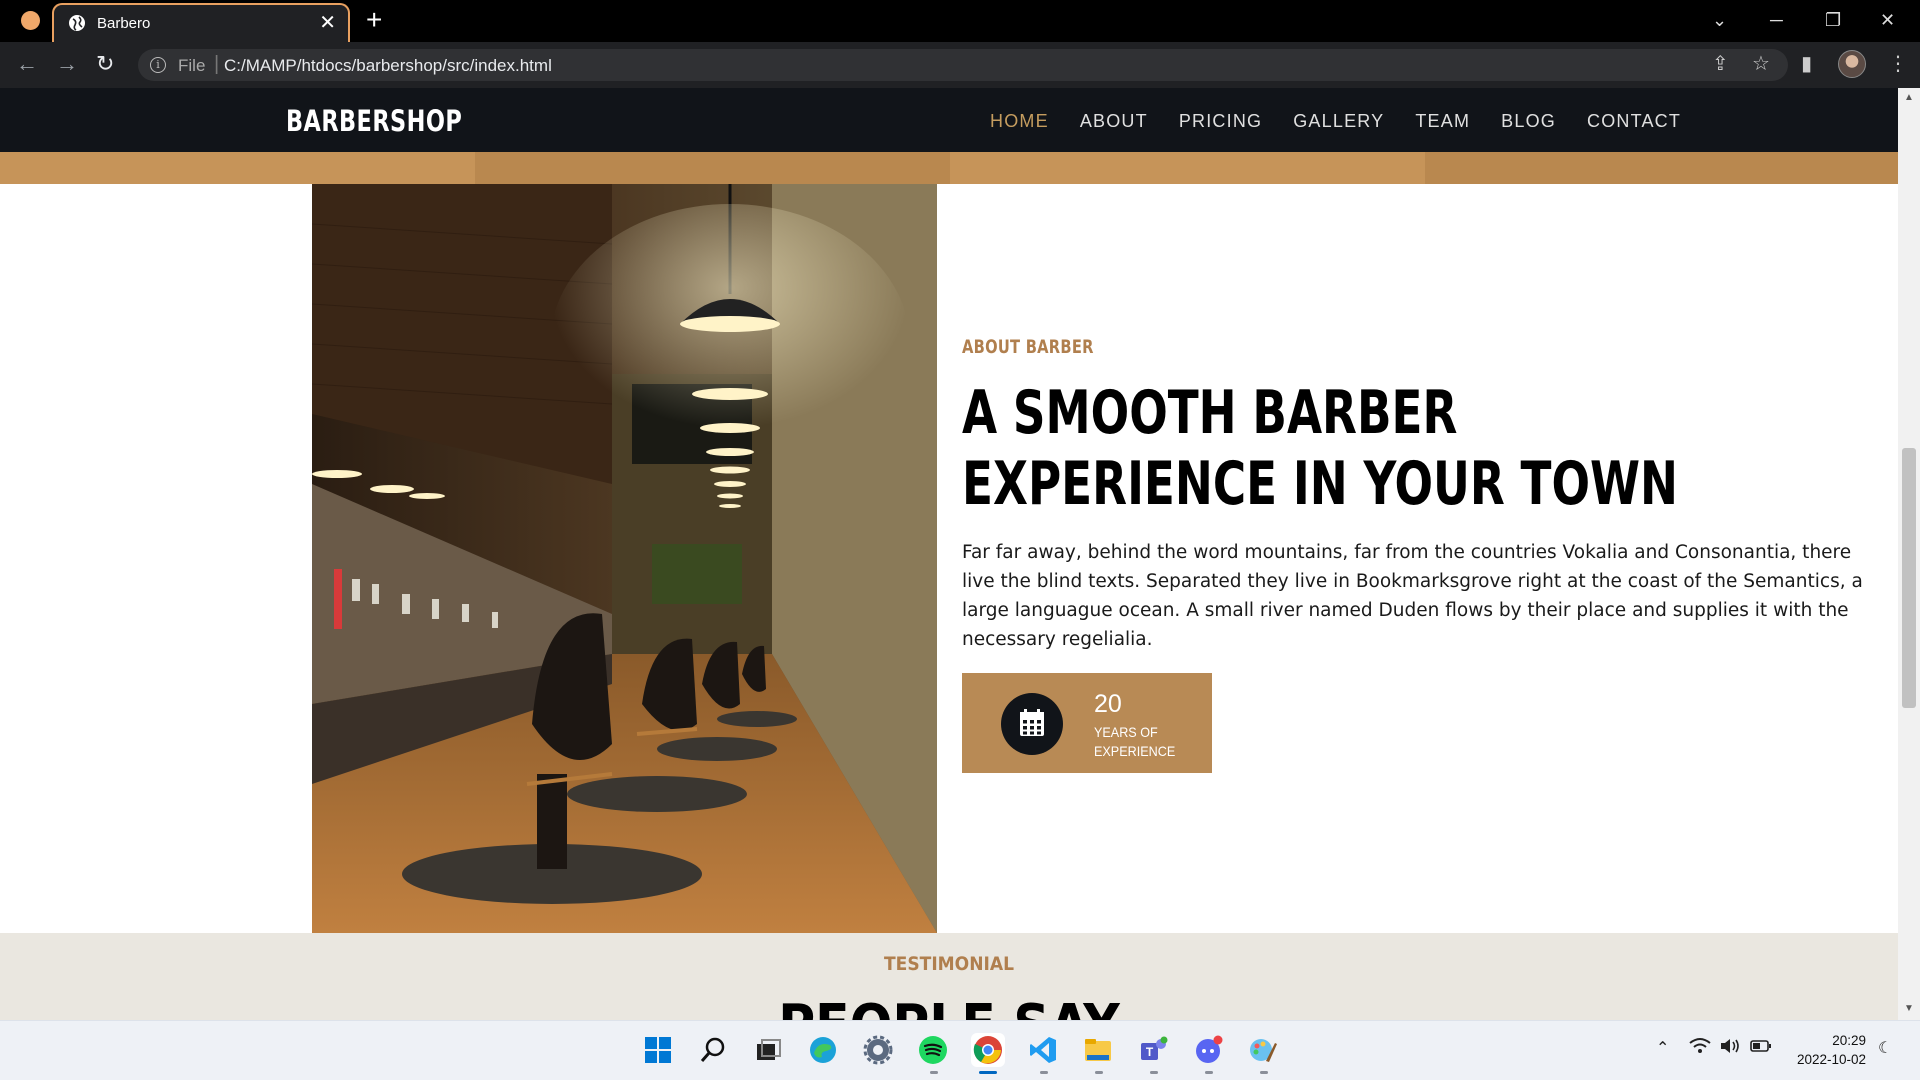  Describe the element at coordinates (1826, 1050) in the screenshot. I see `system-clock: 20:29 2022-10-02` at that location.